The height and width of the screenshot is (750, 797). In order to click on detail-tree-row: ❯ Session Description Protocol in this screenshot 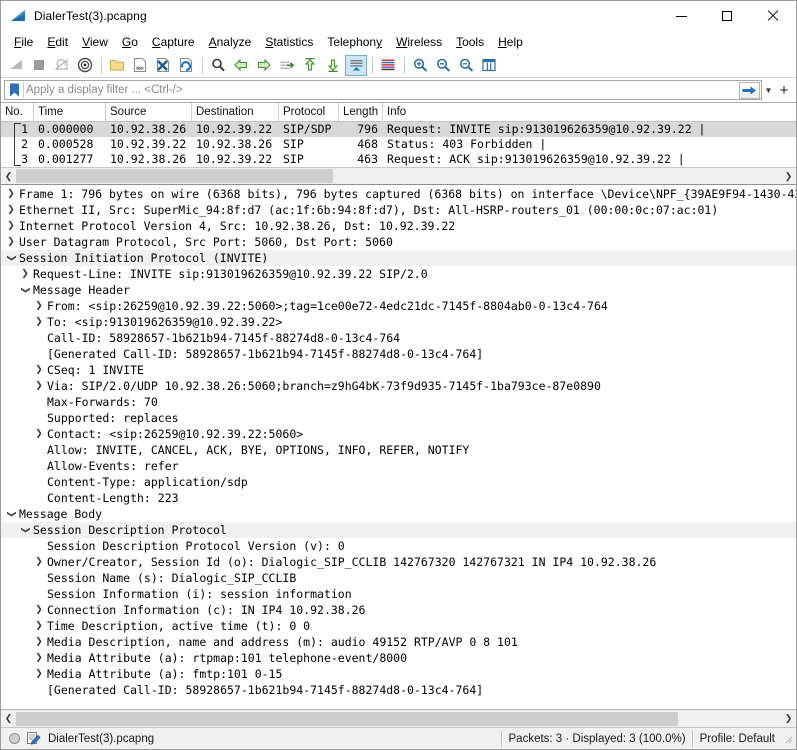, I will do `click(398, 530)`.